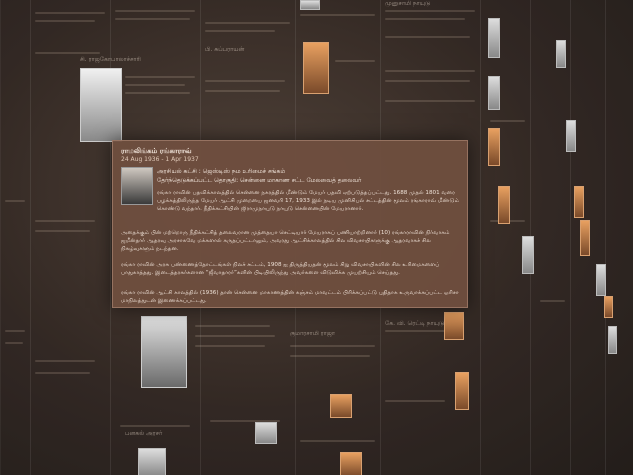  What do you see at coordinates (225, 49) in the screenshot?
I see `bg-card-title: பி. சுப்பராயன்` at bounding box center [225, 49].